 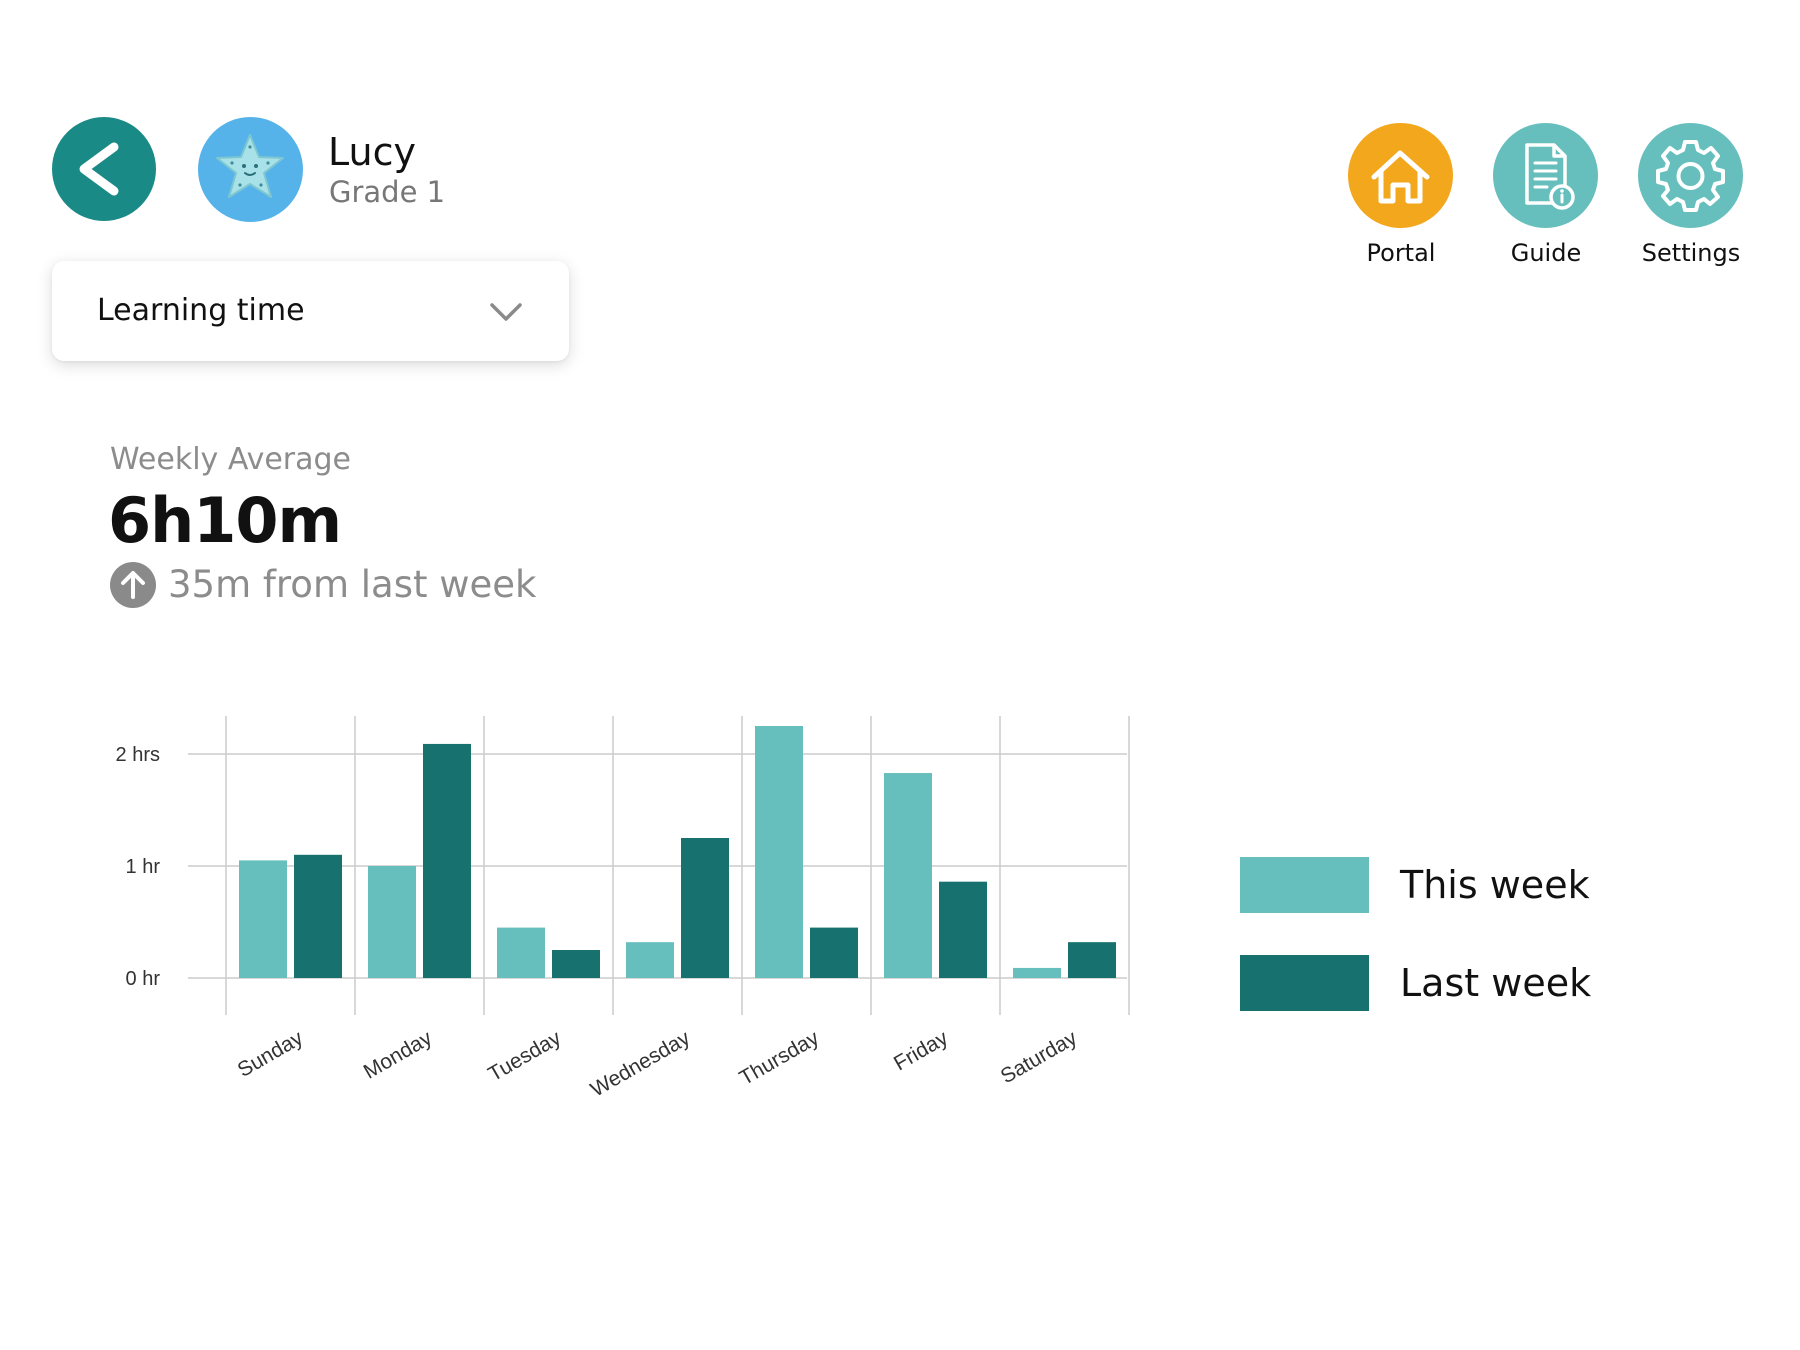 I want to click on bar-last-week-monday, so click(x=447, y=860).